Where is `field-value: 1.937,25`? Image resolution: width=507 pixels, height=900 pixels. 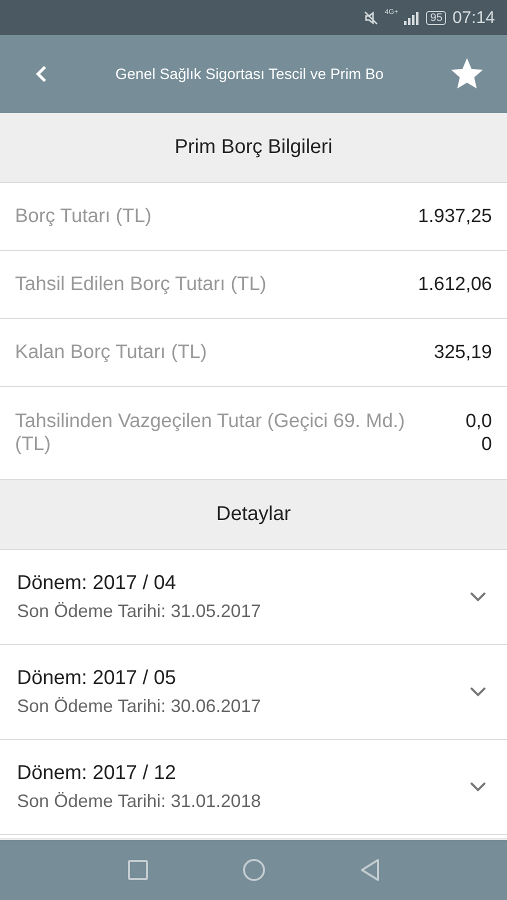 field-value: 1.937,25 is located at coordinates (454, 216).